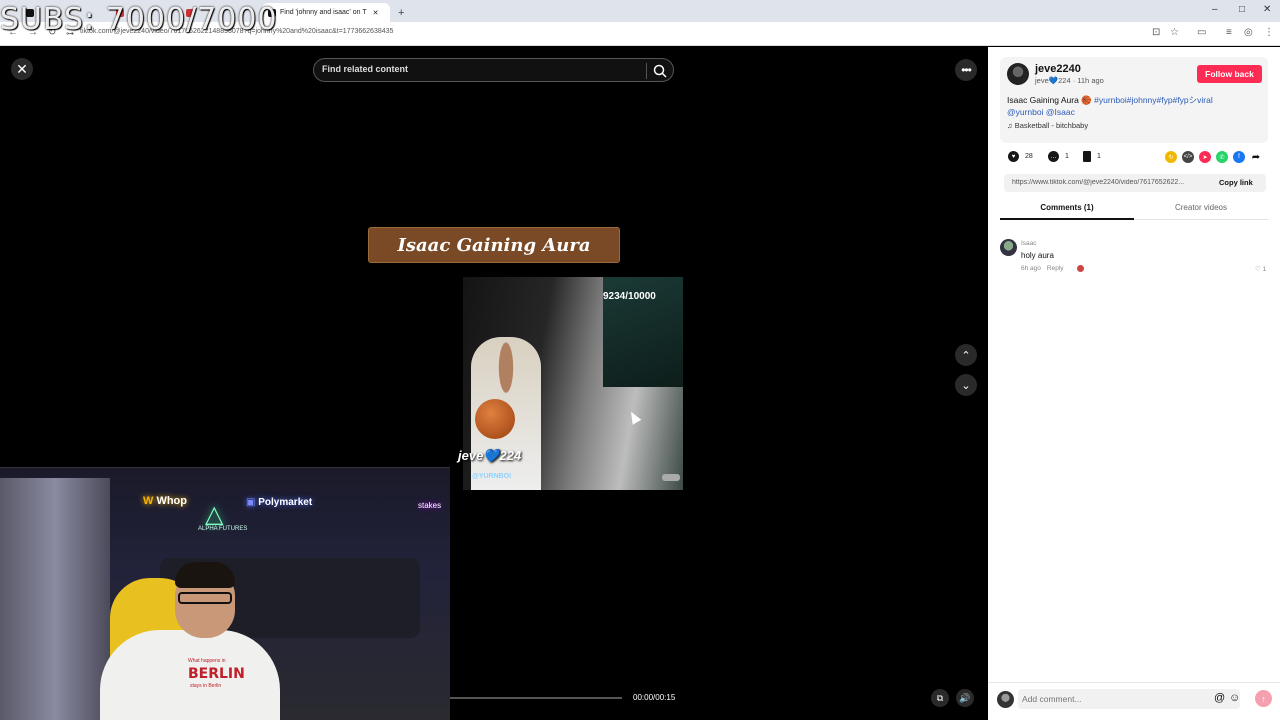  I want to click on comment-meta: 6h ago Reply, so click(1042, 268).